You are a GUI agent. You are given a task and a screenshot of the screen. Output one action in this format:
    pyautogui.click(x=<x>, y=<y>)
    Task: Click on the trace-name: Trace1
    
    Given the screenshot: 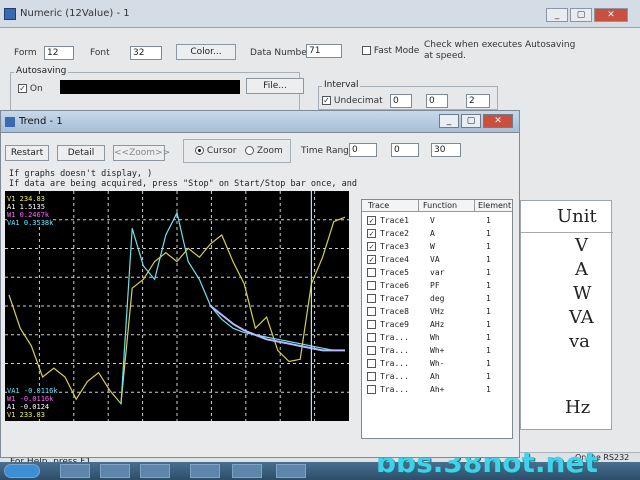 What is the action you would take?
    pyautogui.click(x=394, y=220)
    